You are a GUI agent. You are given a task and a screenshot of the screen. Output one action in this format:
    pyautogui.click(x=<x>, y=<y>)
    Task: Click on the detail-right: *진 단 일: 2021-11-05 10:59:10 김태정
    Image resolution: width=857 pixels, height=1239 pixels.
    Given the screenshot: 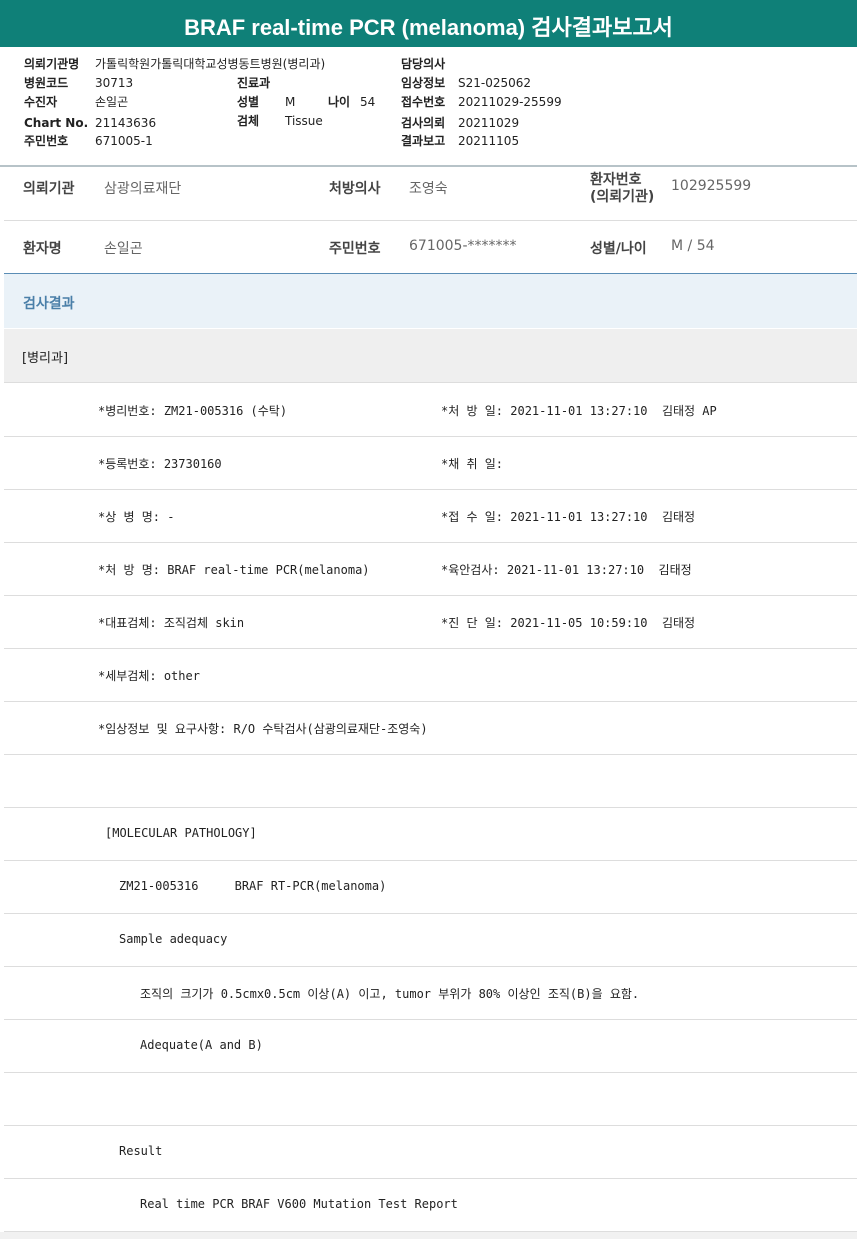 What is the action you would take?
    pyautogui.click(x=568, y=623)
    